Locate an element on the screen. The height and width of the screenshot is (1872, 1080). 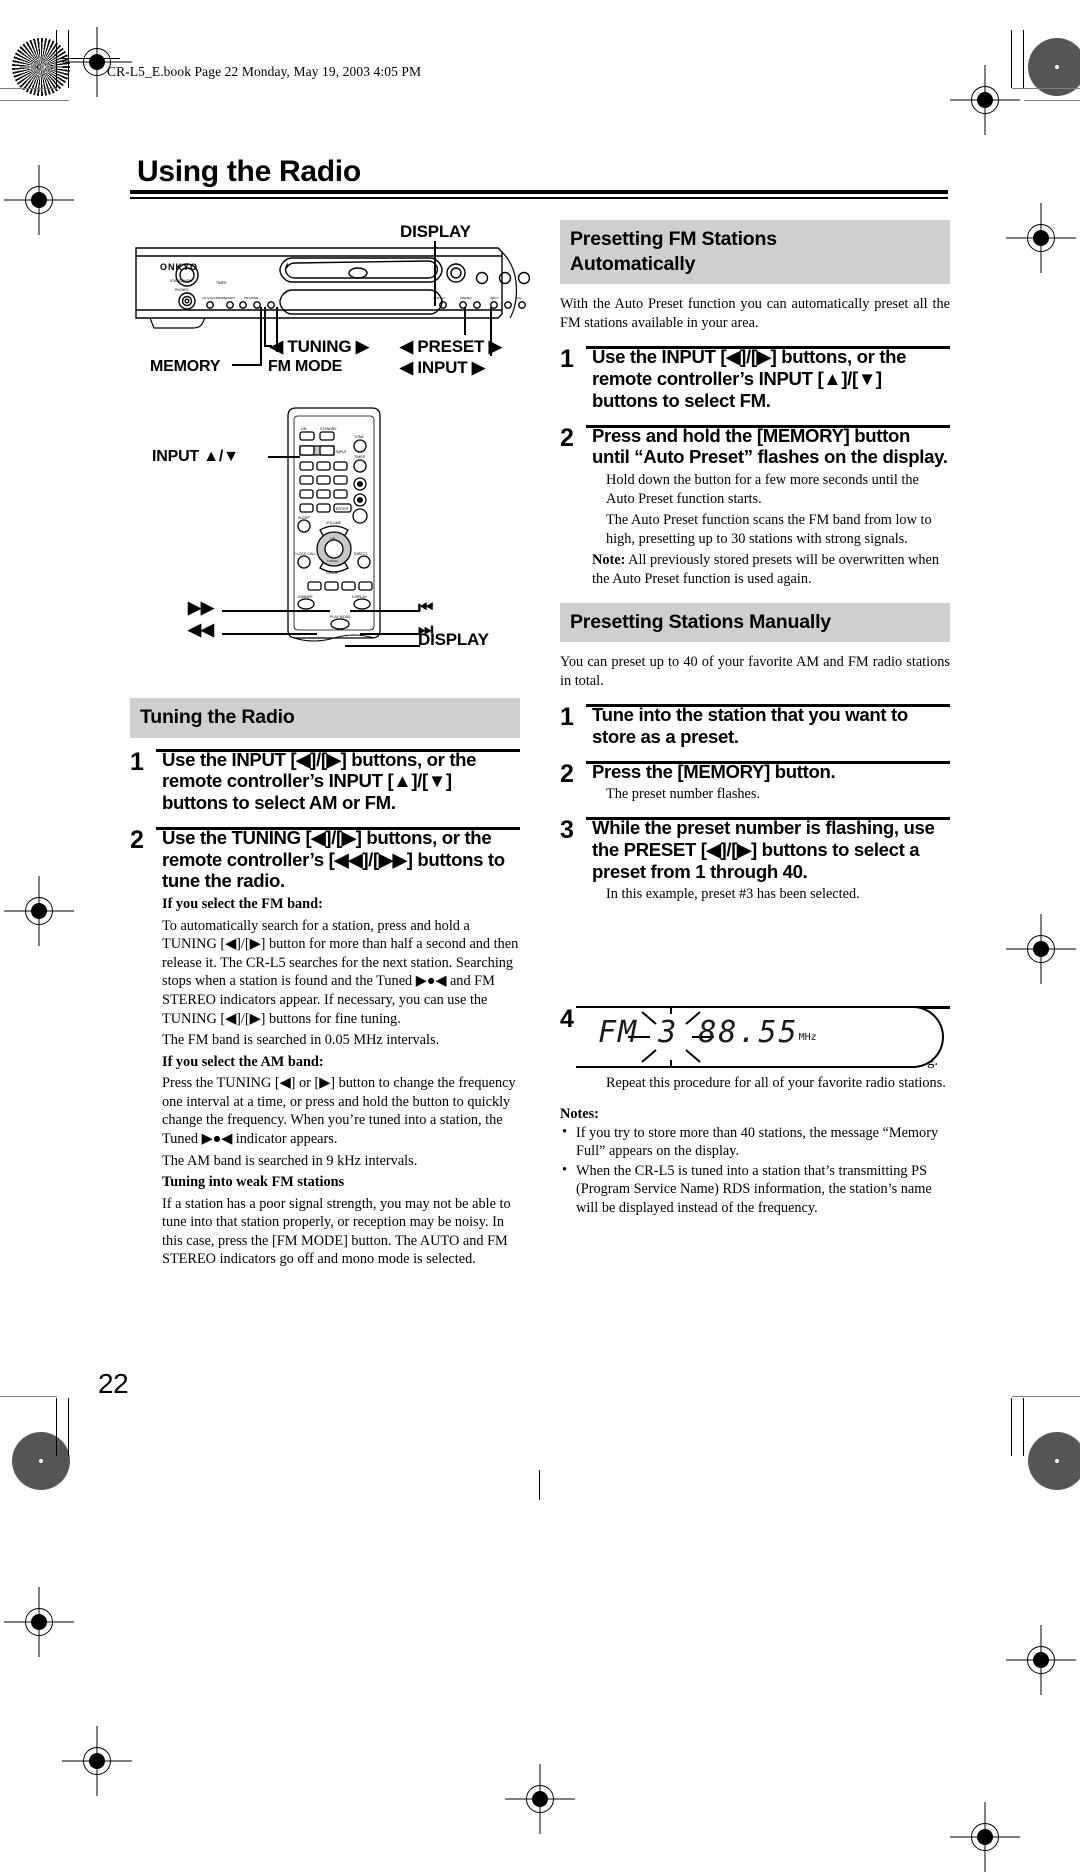
trim-mark-top-left-v2 is located at coordinates (68, 59).